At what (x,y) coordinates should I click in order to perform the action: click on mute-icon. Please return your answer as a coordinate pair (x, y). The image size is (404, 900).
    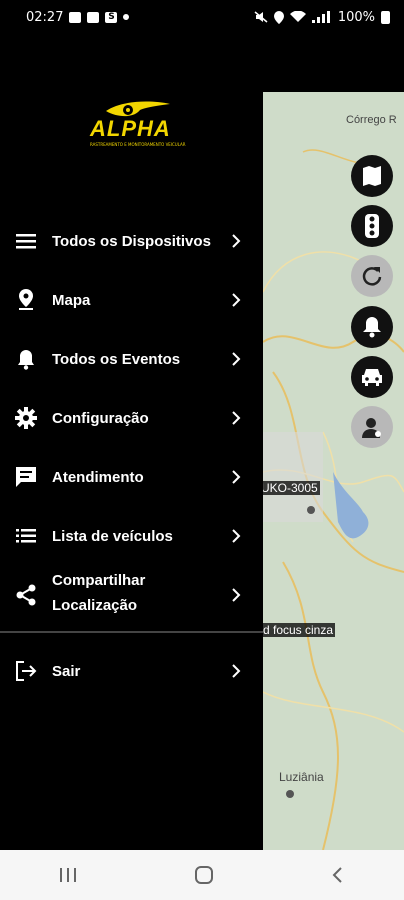
    Looking at the image, I should click on (261, 17).